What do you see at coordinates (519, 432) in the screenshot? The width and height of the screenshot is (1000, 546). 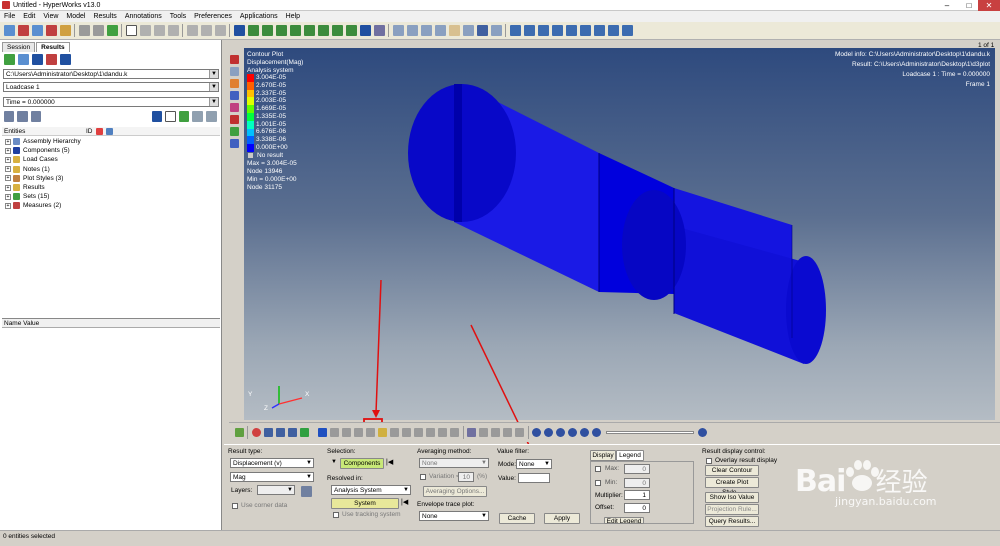 I see `transform-icon` at bounding box center [519, 432].